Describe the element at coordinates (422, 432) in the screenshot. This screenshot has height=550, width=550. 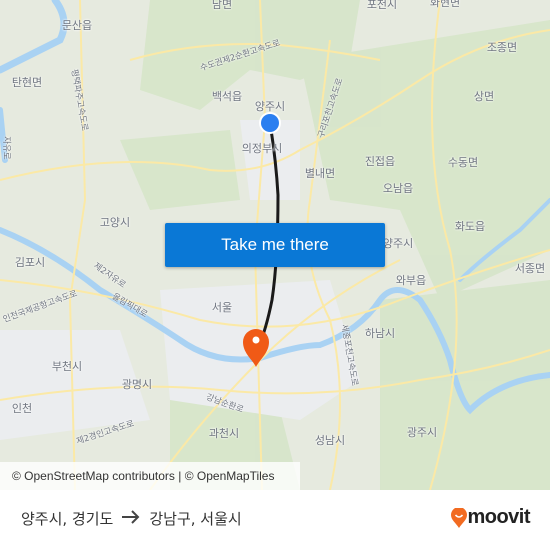
I see `place-label: 광주시` at that location.